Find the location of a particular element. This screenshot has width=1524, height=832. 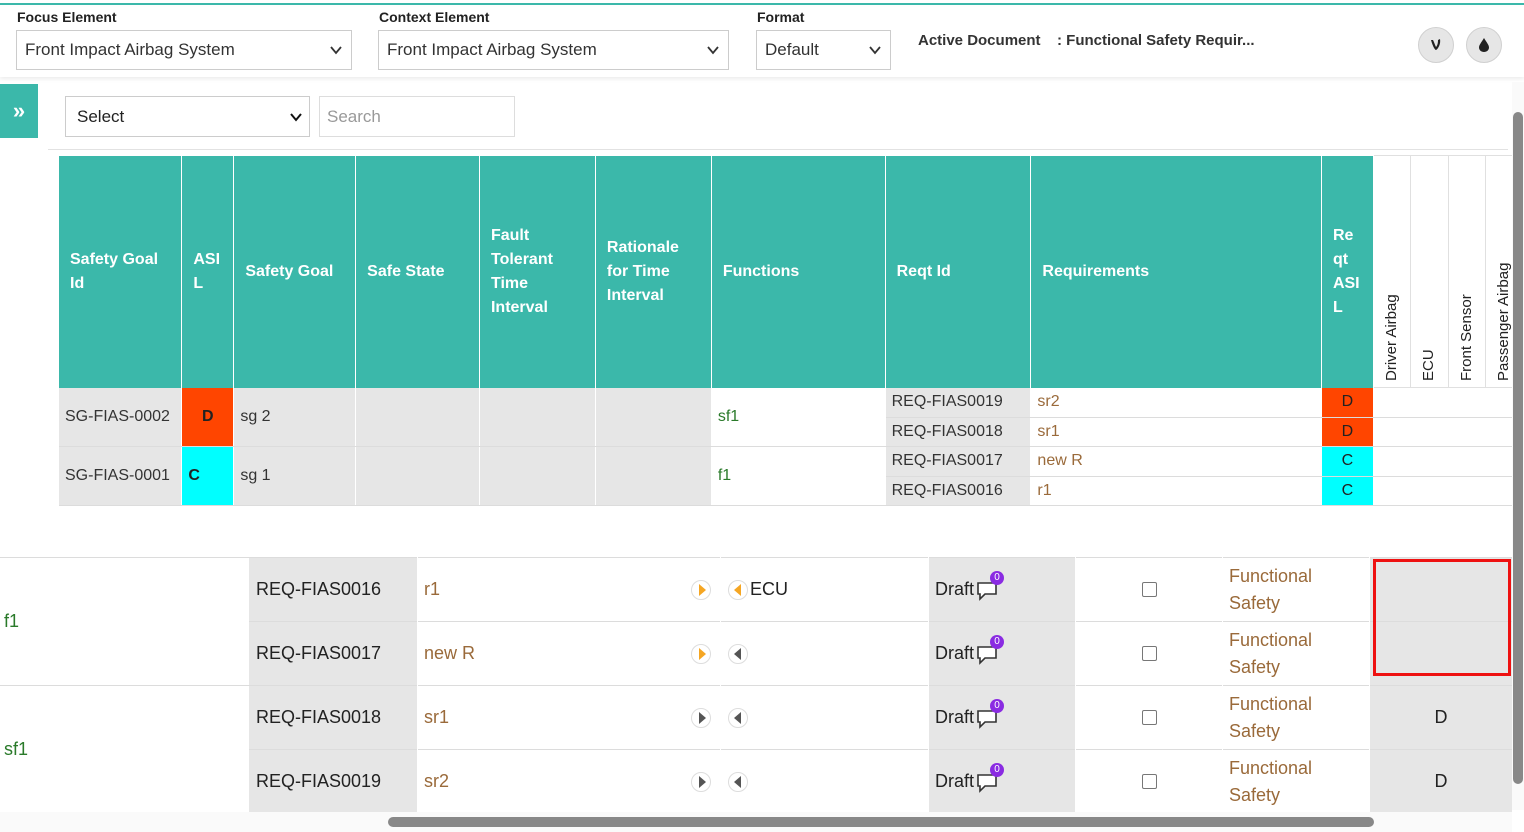

function-cell: sf1 is located at coordinates (798, 417).